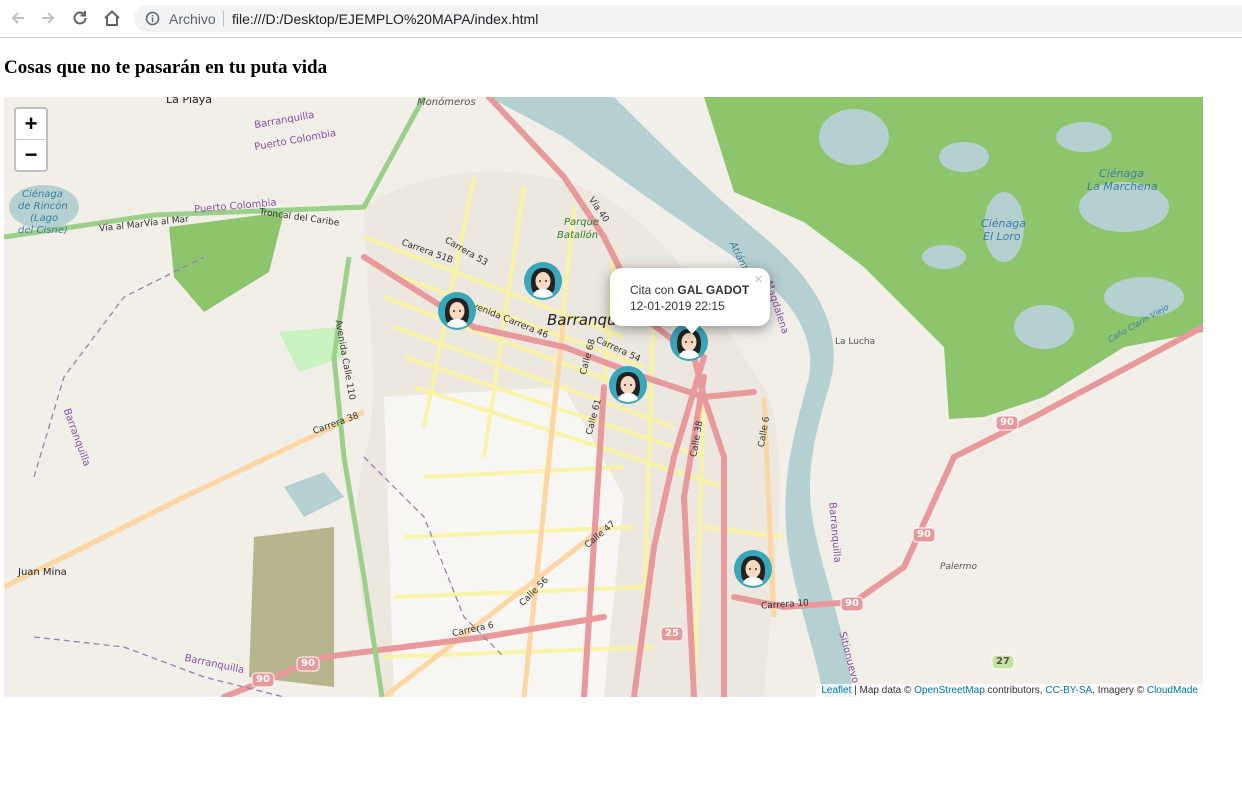 Image resolution: width=1242 pixels, height=794 pixels. What do you see at coordinates (31, 124) in the screenshot?
I see `zoom-in-button: +` at bounding box center [31, 124].